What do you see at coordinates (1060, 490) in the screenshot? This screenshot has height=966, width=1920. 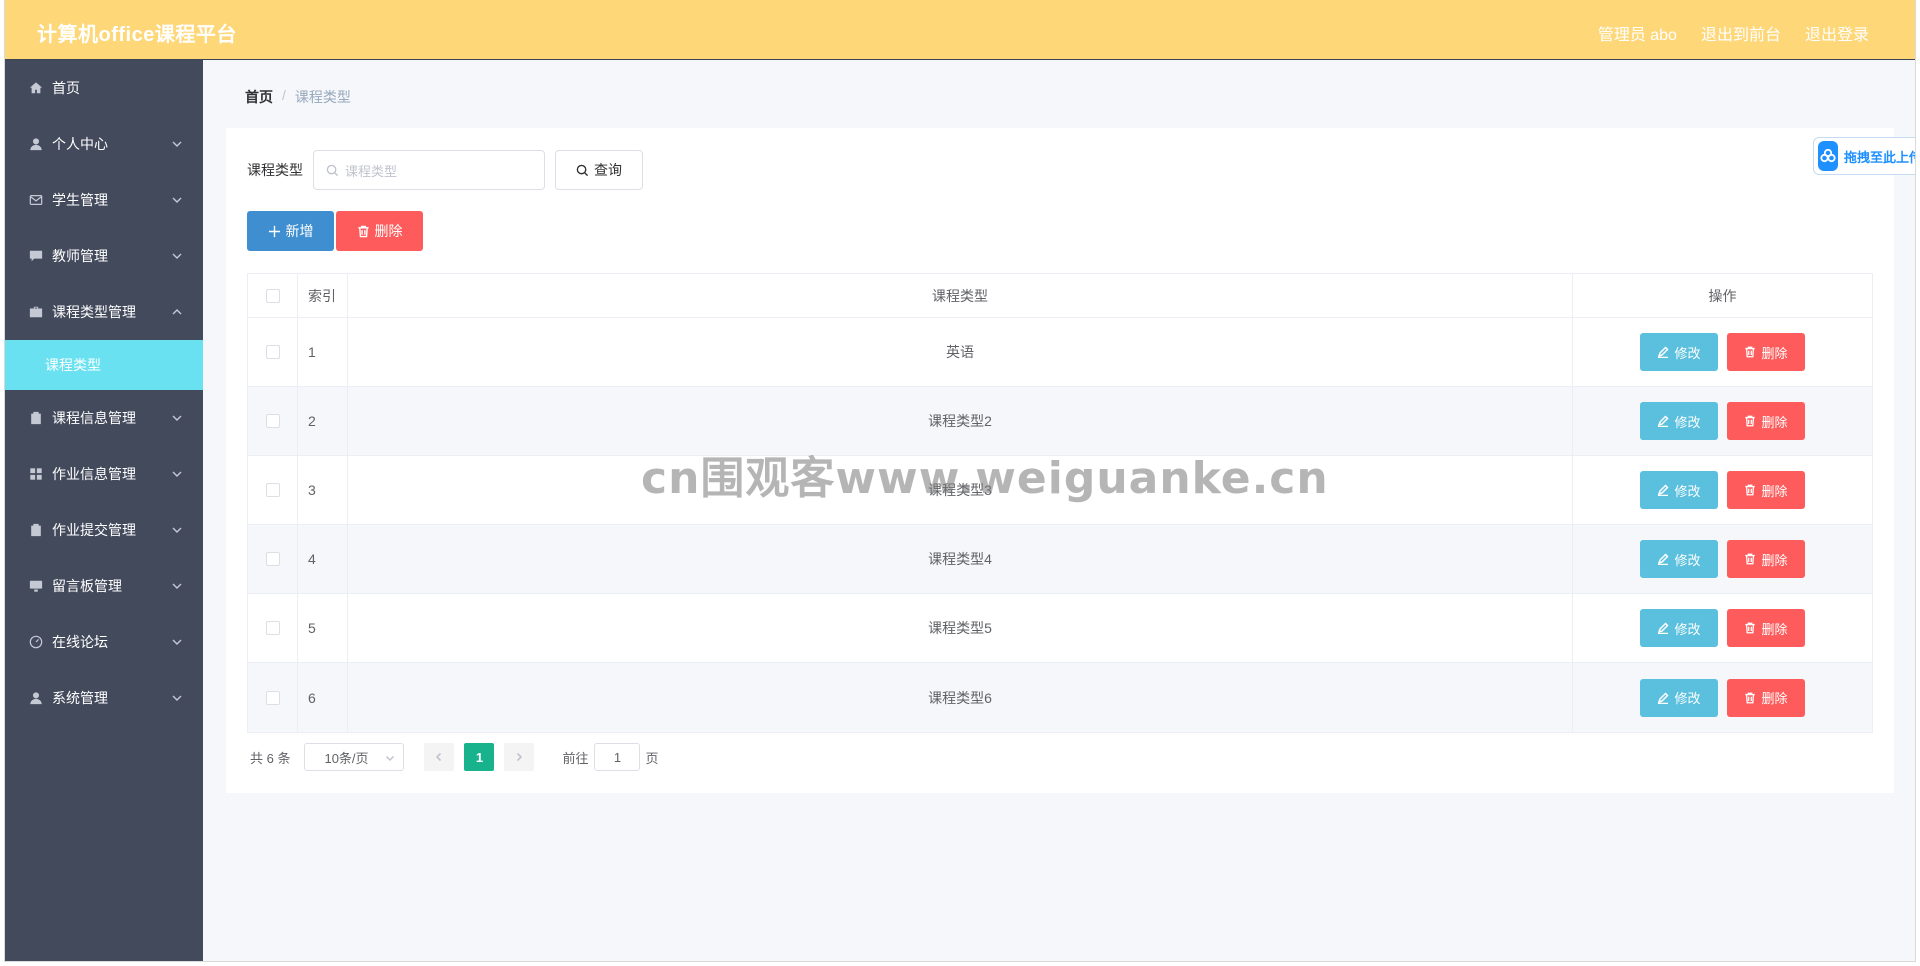 I see `table-row: 3 课程类型3 修改 删除` at bounding box center [1060, 490].